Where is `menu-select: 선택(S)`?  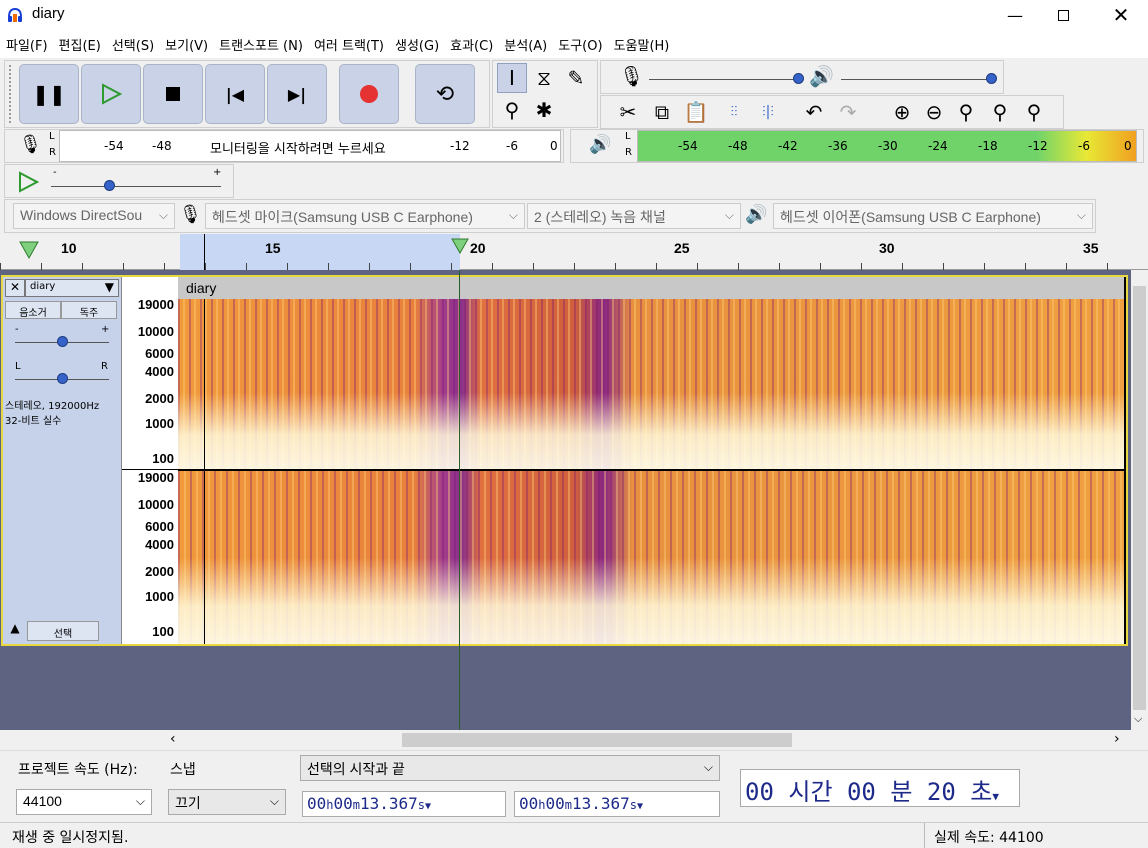
menu-select: 선택(S) is located at coordinates (136, 44).